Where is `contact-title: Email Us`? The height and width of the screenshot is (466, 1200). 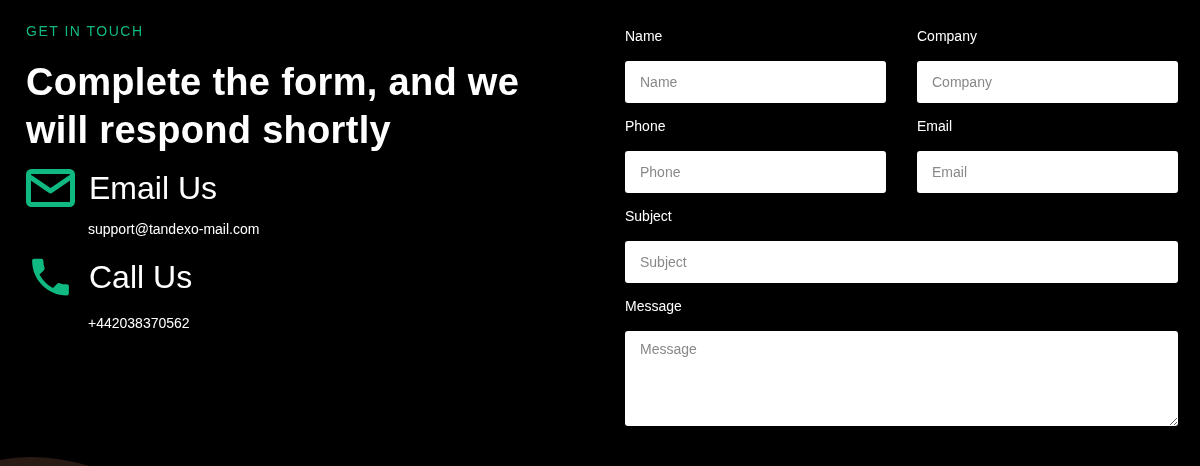
contact-title: Email Us is located at coordinates (153, 188).